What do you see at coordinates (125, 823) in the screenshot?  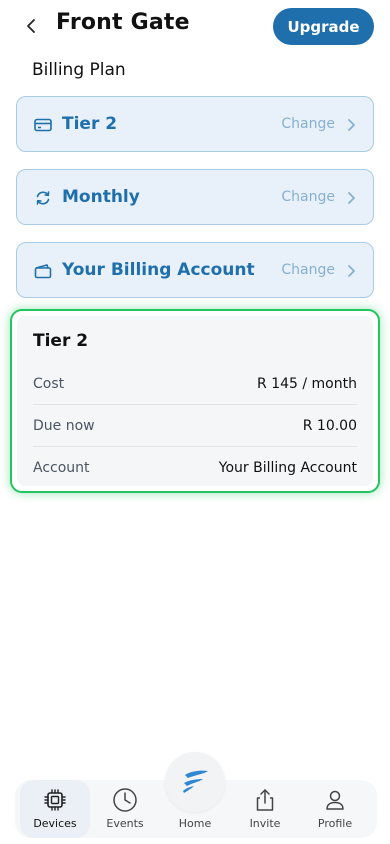 I see `tab-events-label: Events` at bounding box center [125, 823].